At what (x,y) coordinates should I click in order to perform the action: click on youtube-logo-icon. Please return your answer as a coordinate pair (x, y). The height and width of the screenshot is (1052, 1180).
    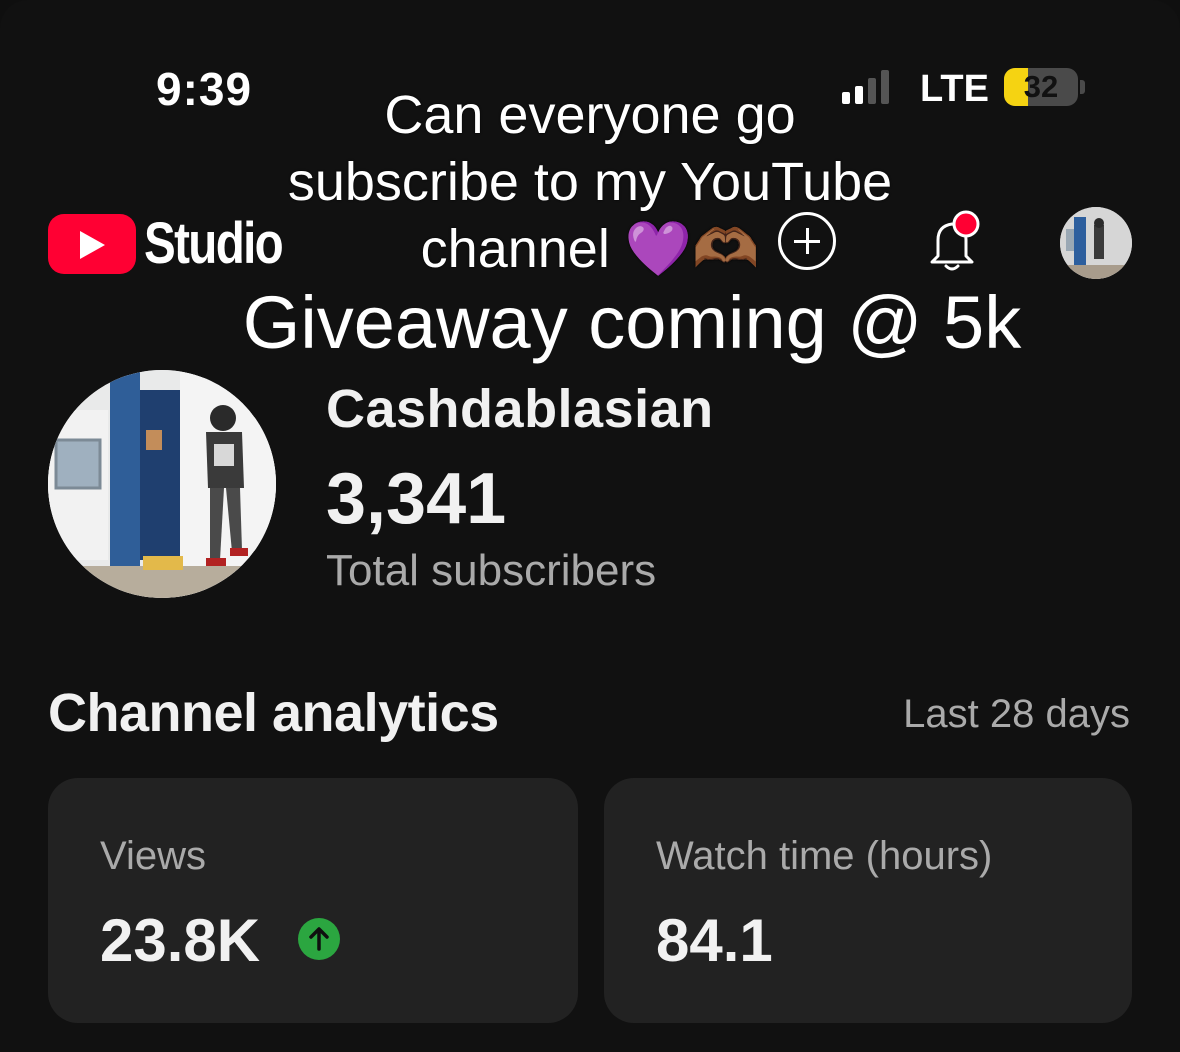
    Looking at the image, I should click on (92, 244).